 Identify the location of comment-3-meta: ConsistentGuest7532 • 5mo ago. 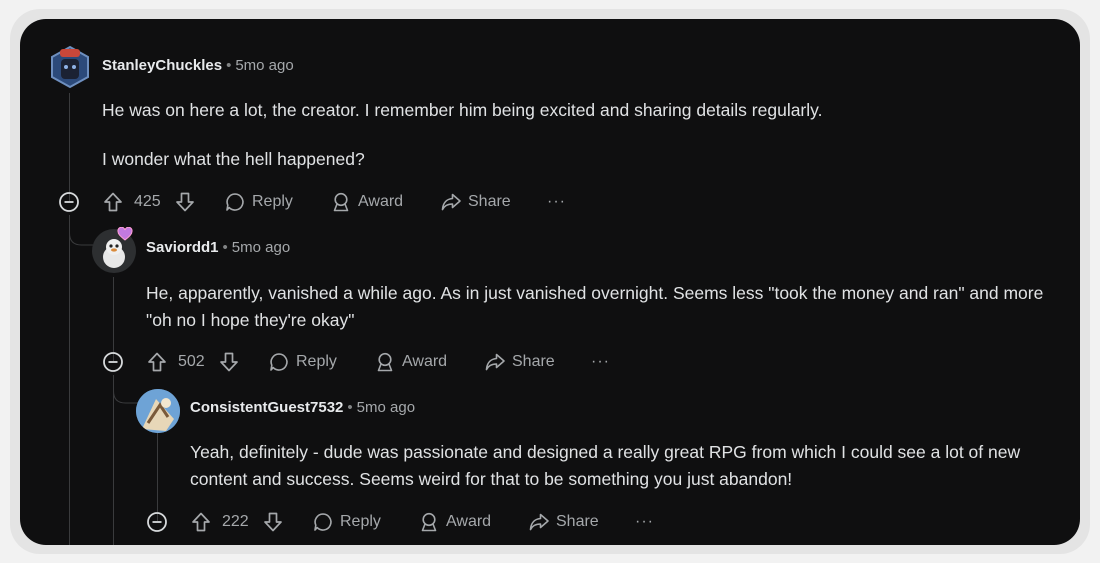
(302, 407).